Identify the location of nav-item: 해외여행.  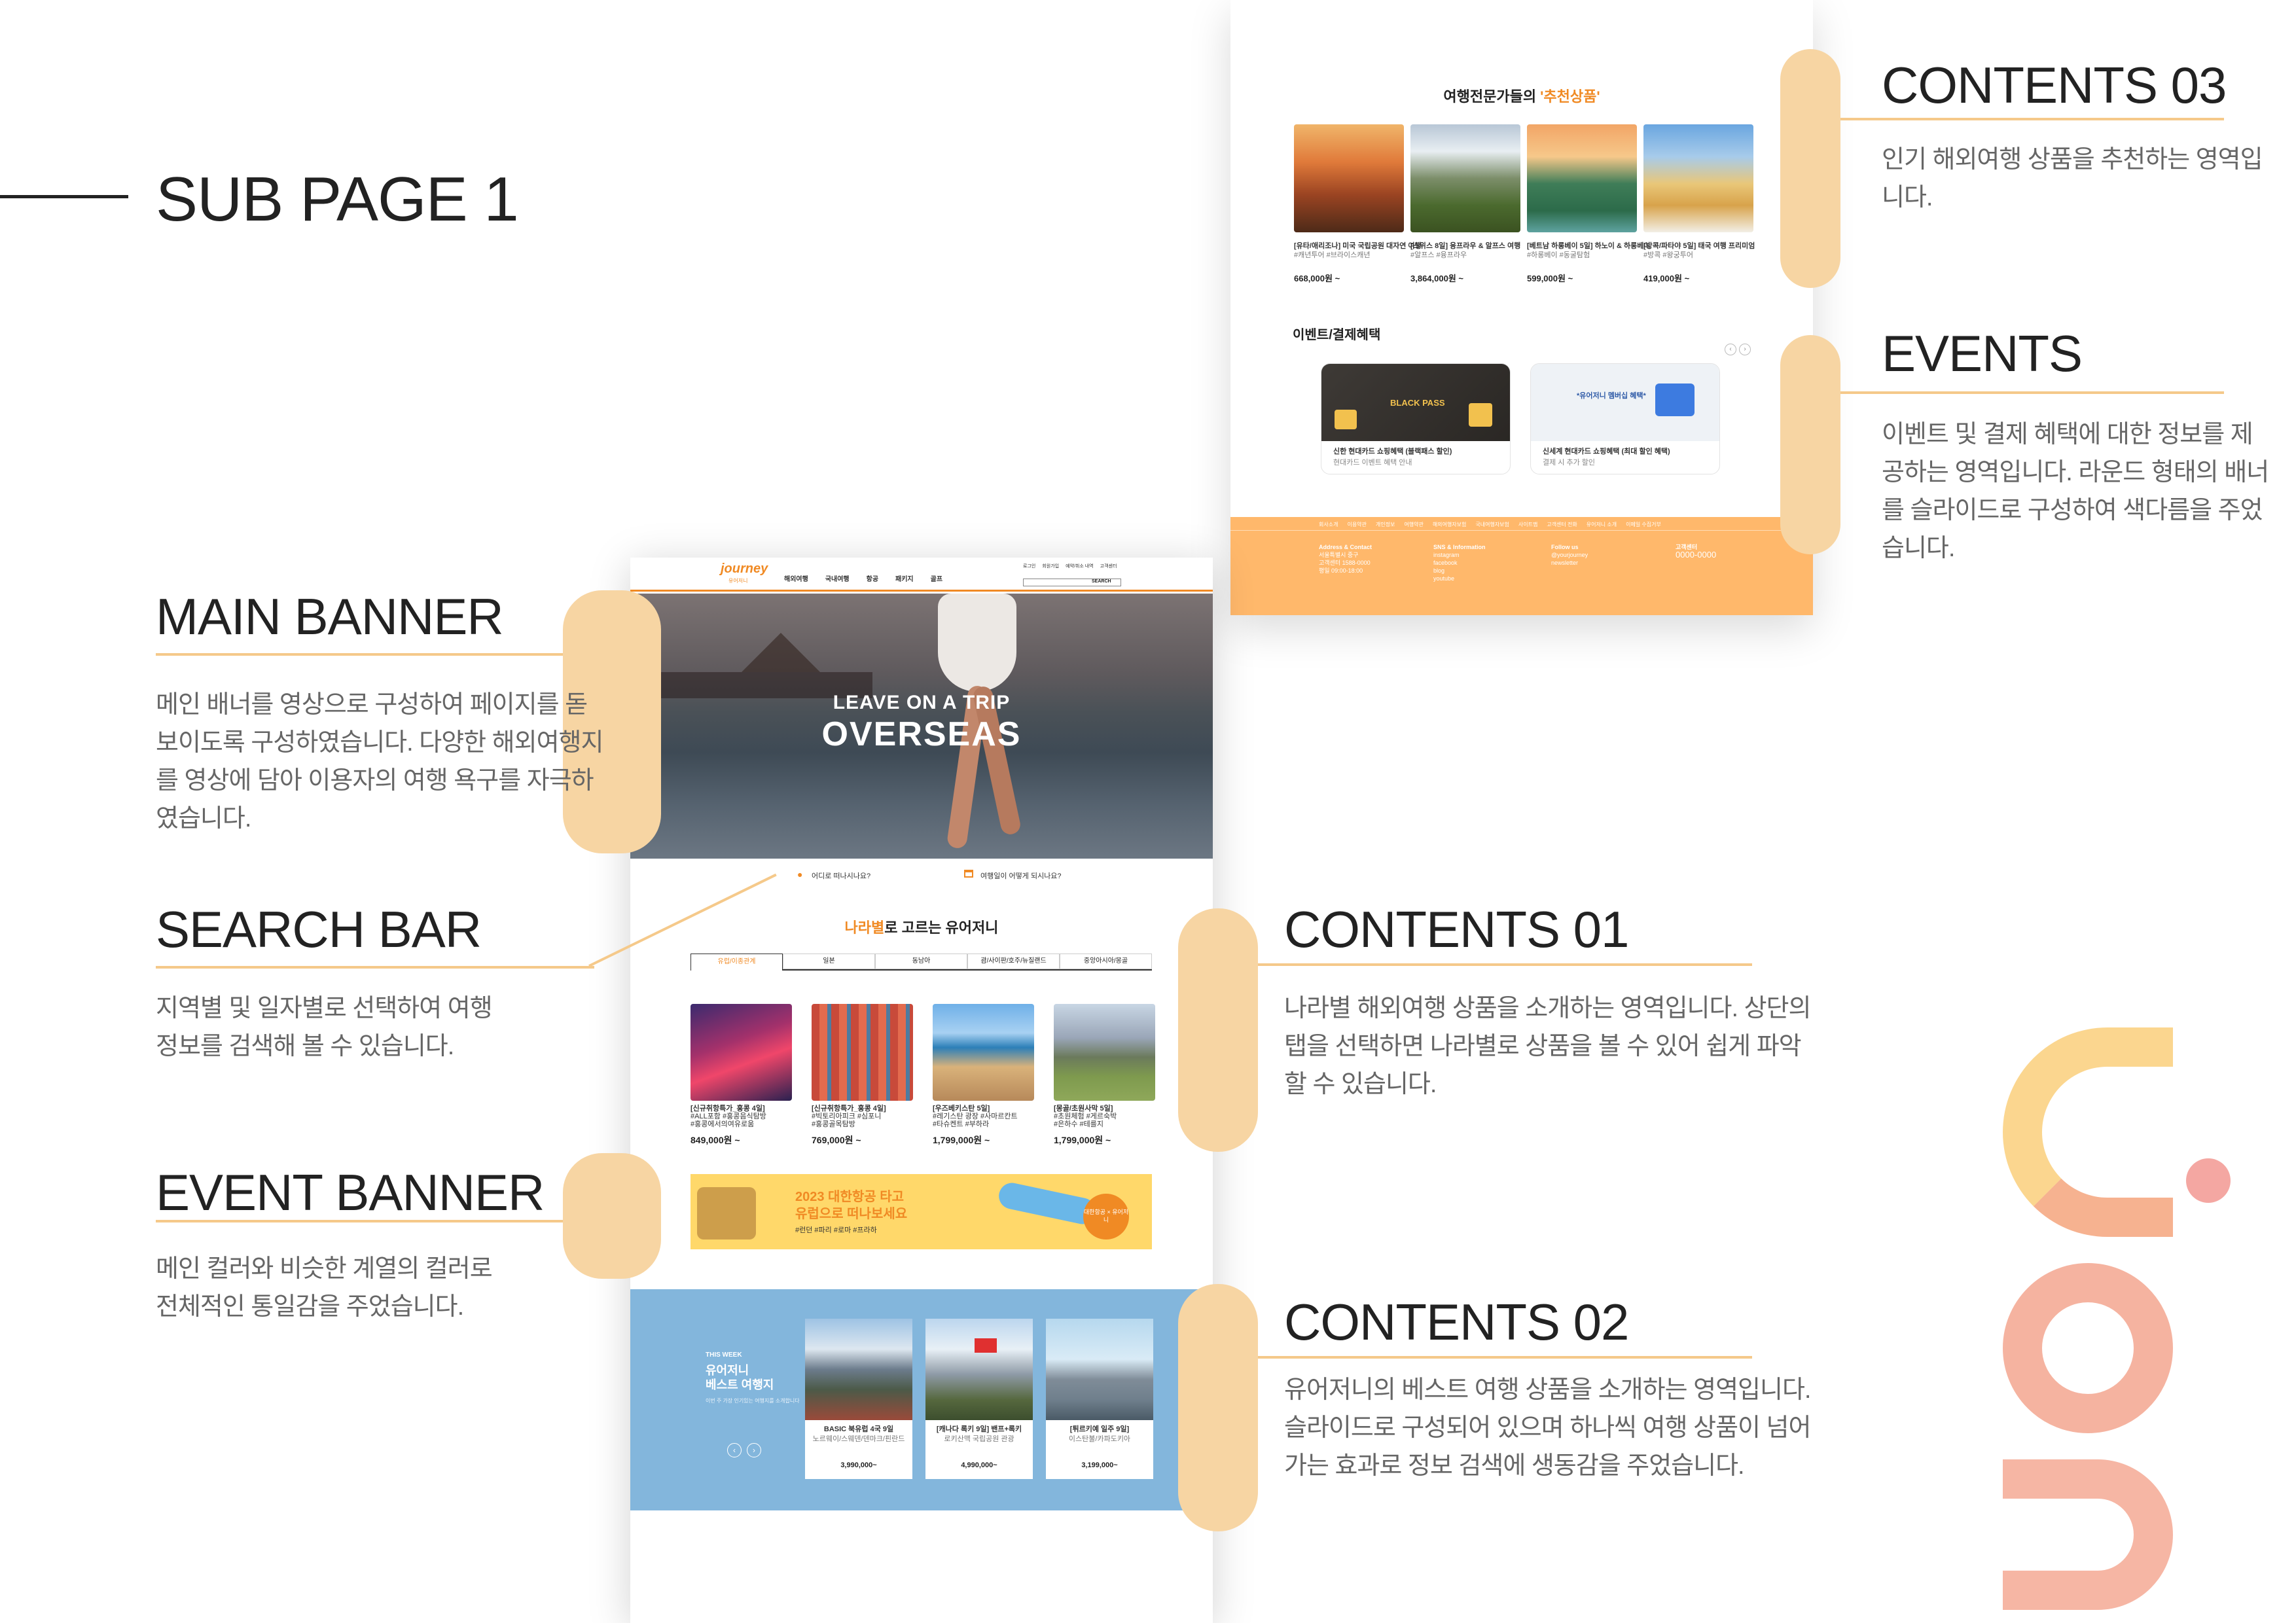
(796, 579).